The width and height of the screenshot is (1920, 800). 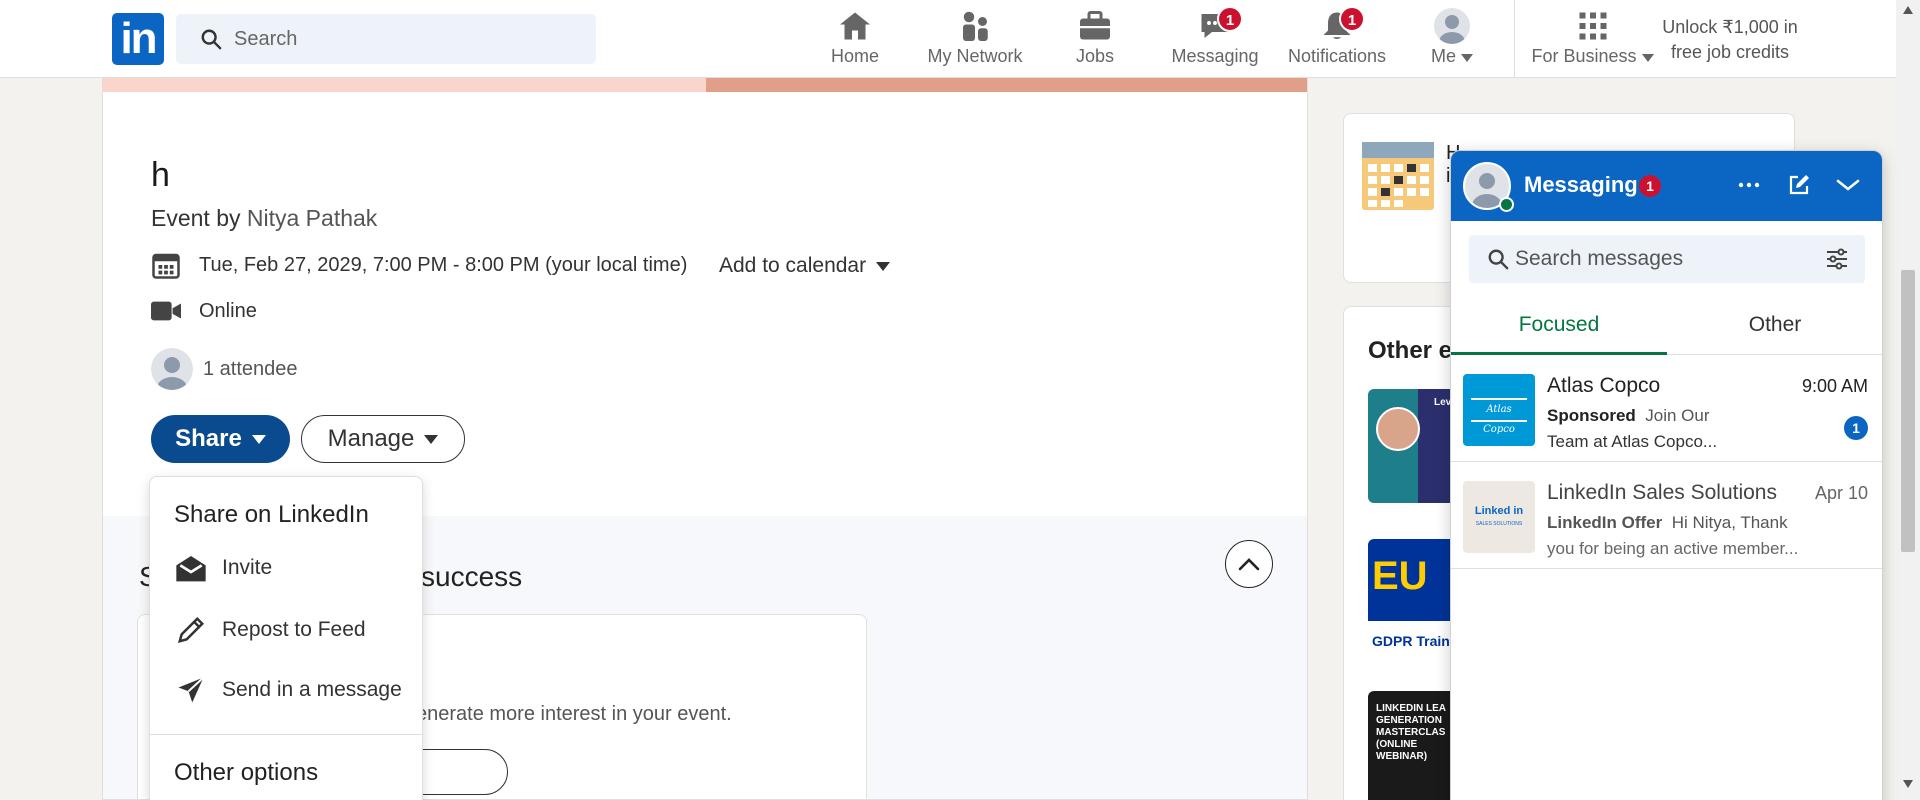 I want to click on event-thumbnail-2-text: EU, so click(x=1400, y=576).